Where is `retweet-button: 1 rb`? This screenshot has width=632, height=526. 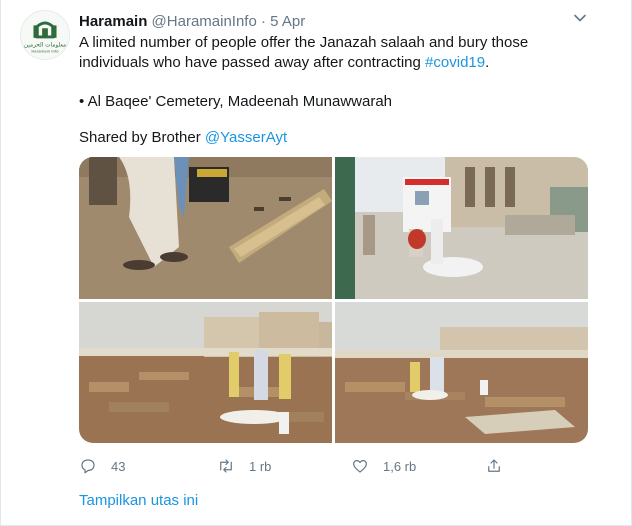 retweet-button: 1 rb is located at coordinates (244, 466).